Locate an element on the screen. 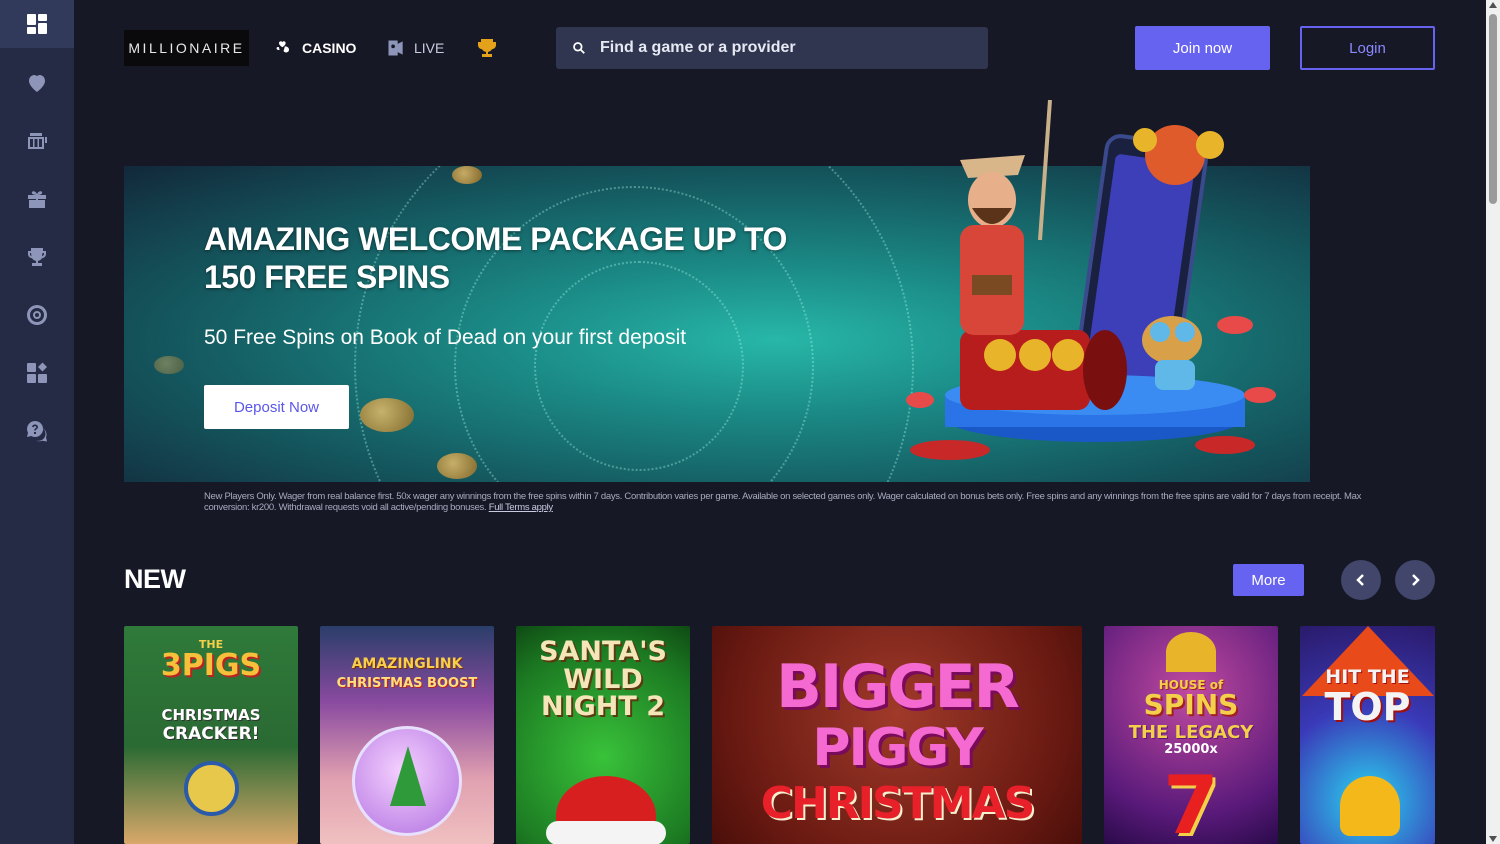 This screenshot has height=844, width=1500. chevron-right-icon is located at coordinates (1416, 580).